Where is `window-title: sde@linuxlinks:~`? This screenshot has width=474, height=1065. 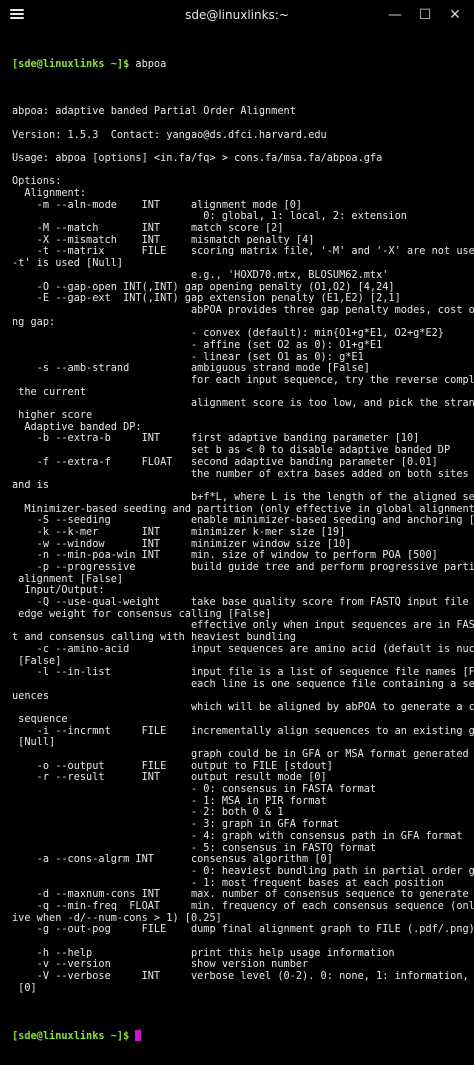
window-title: sde@linuxlinks:~ is located at coordinates (237, 15).